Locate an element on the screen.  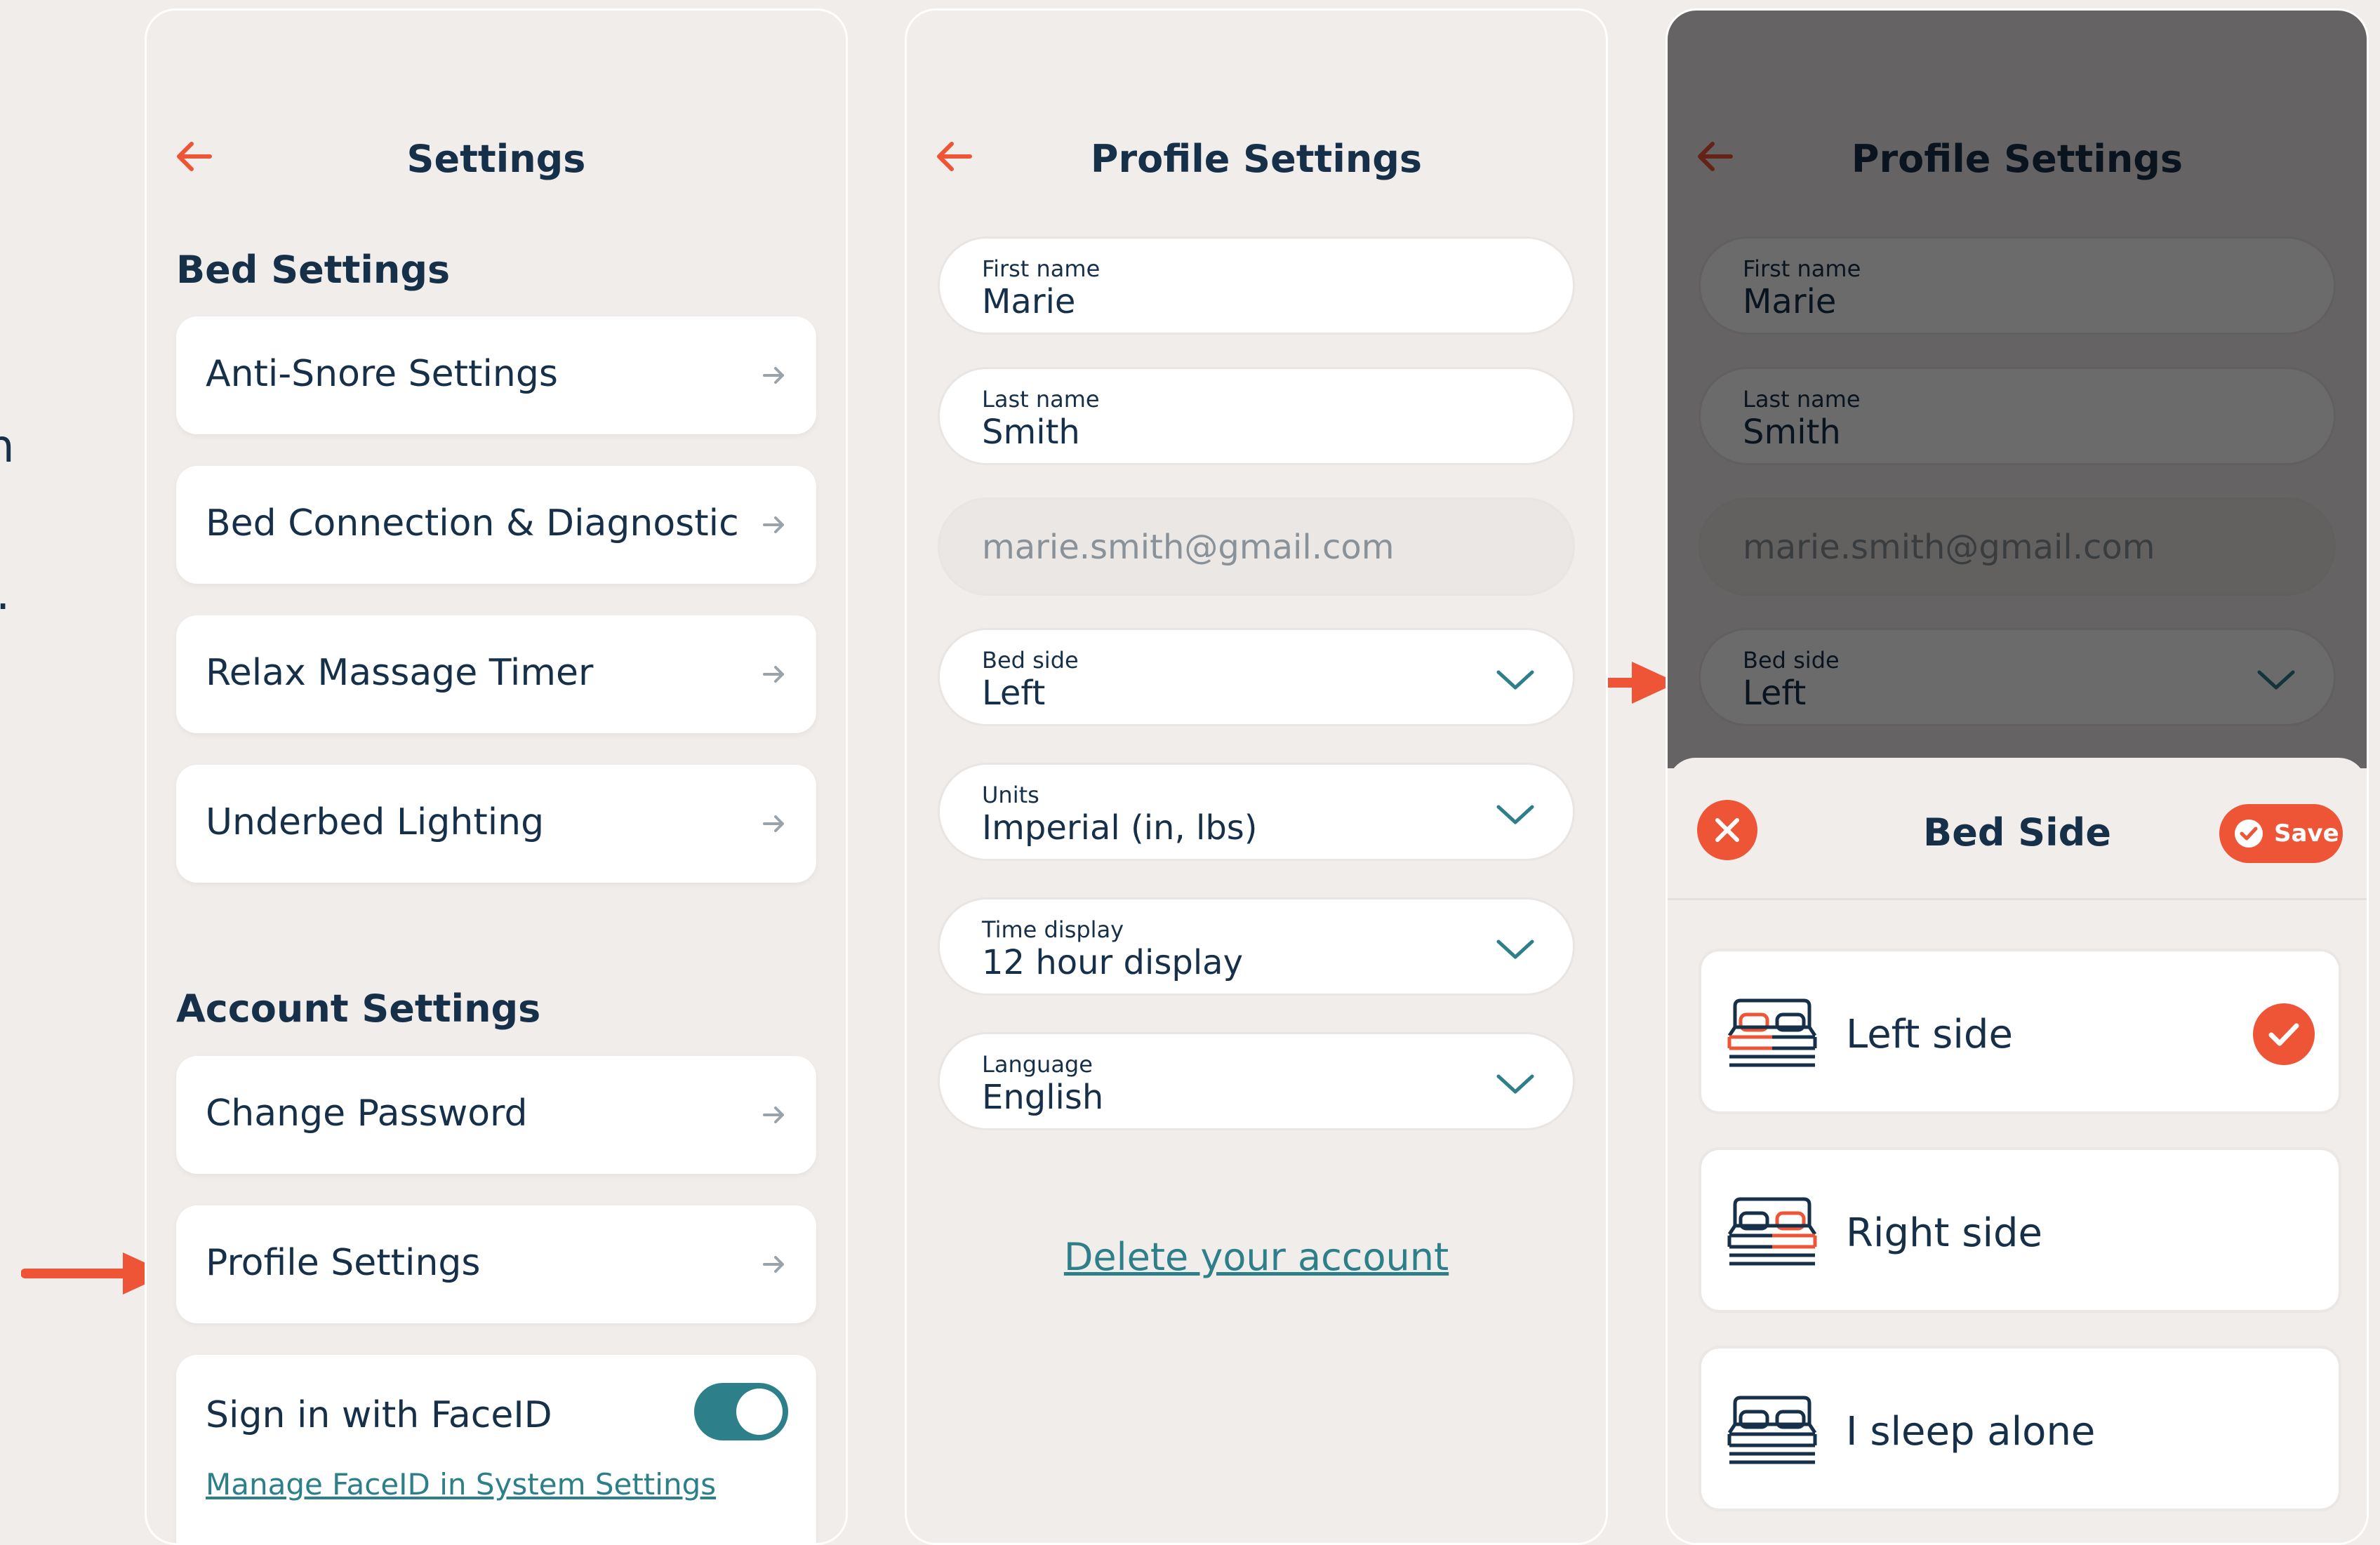
save-button: Save is located at coordinates (2281, 833).